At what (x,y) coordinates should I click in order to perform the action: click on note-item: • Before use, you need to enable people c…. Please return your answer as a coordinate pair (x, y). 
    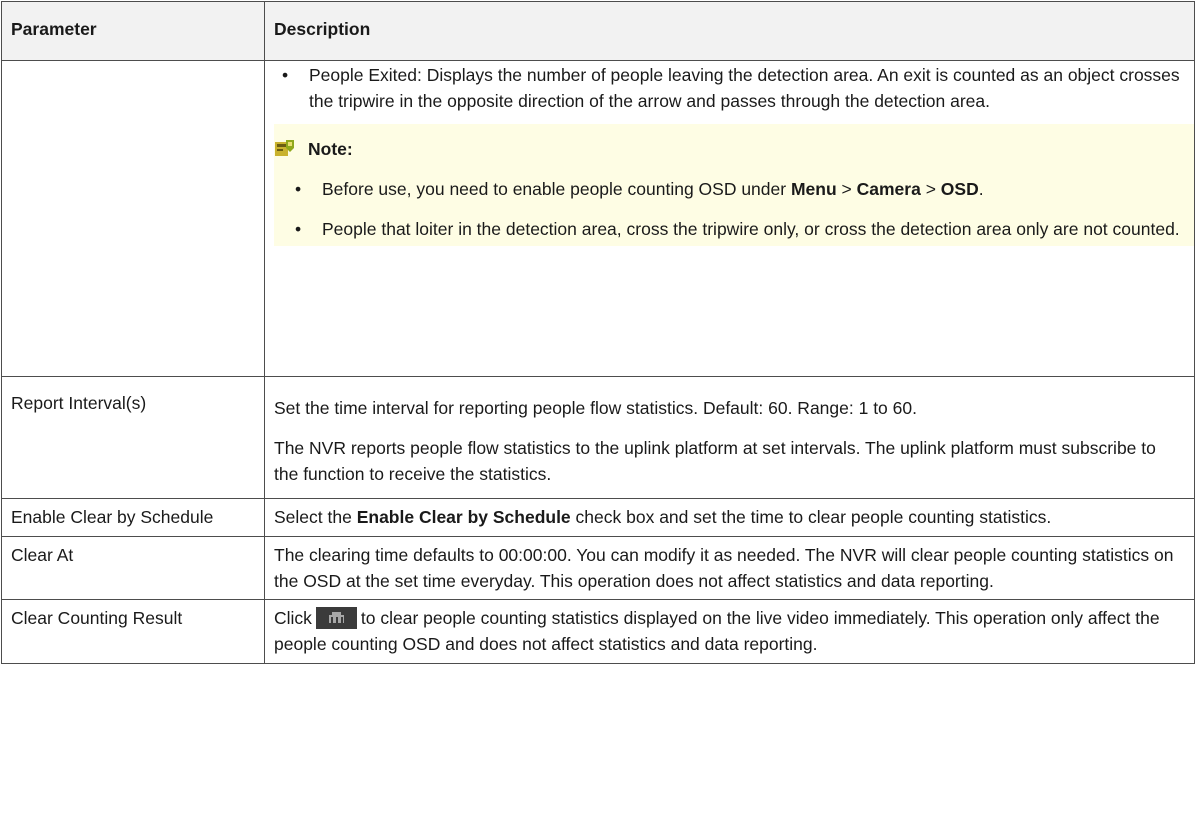
    Looking at the image, I should click on (639, 189).